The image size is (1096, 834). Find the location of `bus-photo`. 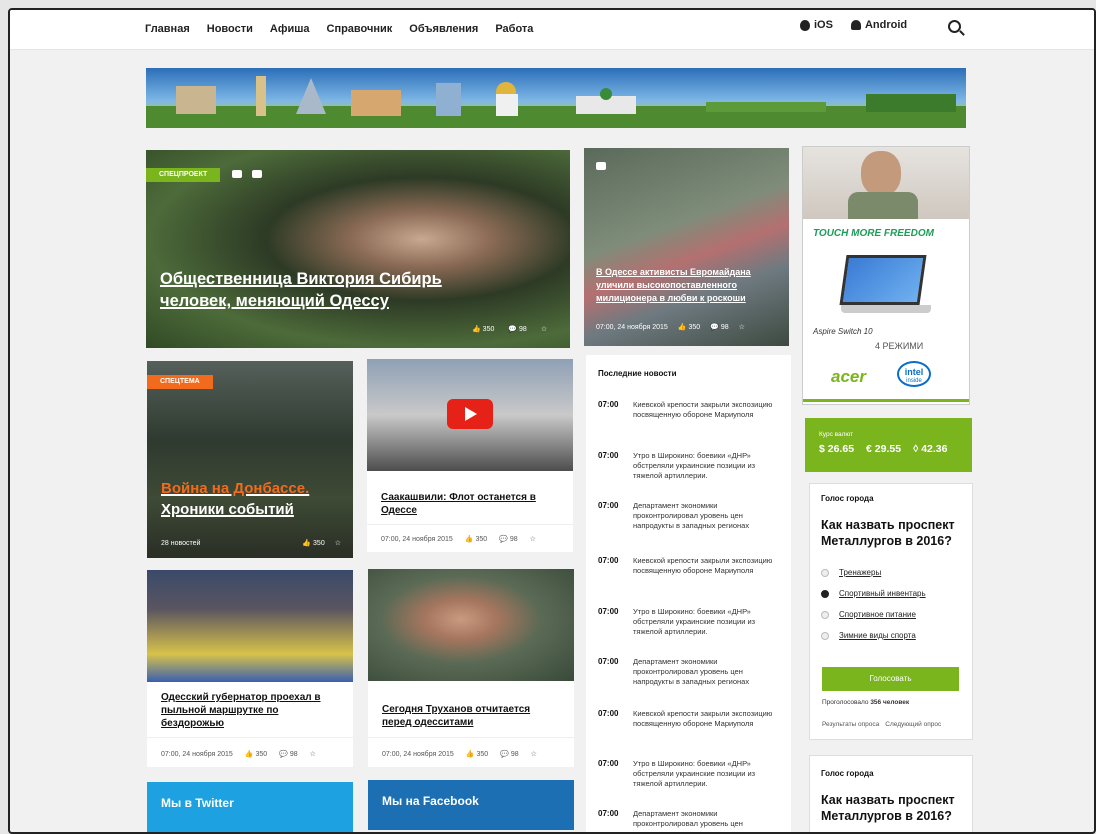

bus-photo is located at coordinates (250, 626).